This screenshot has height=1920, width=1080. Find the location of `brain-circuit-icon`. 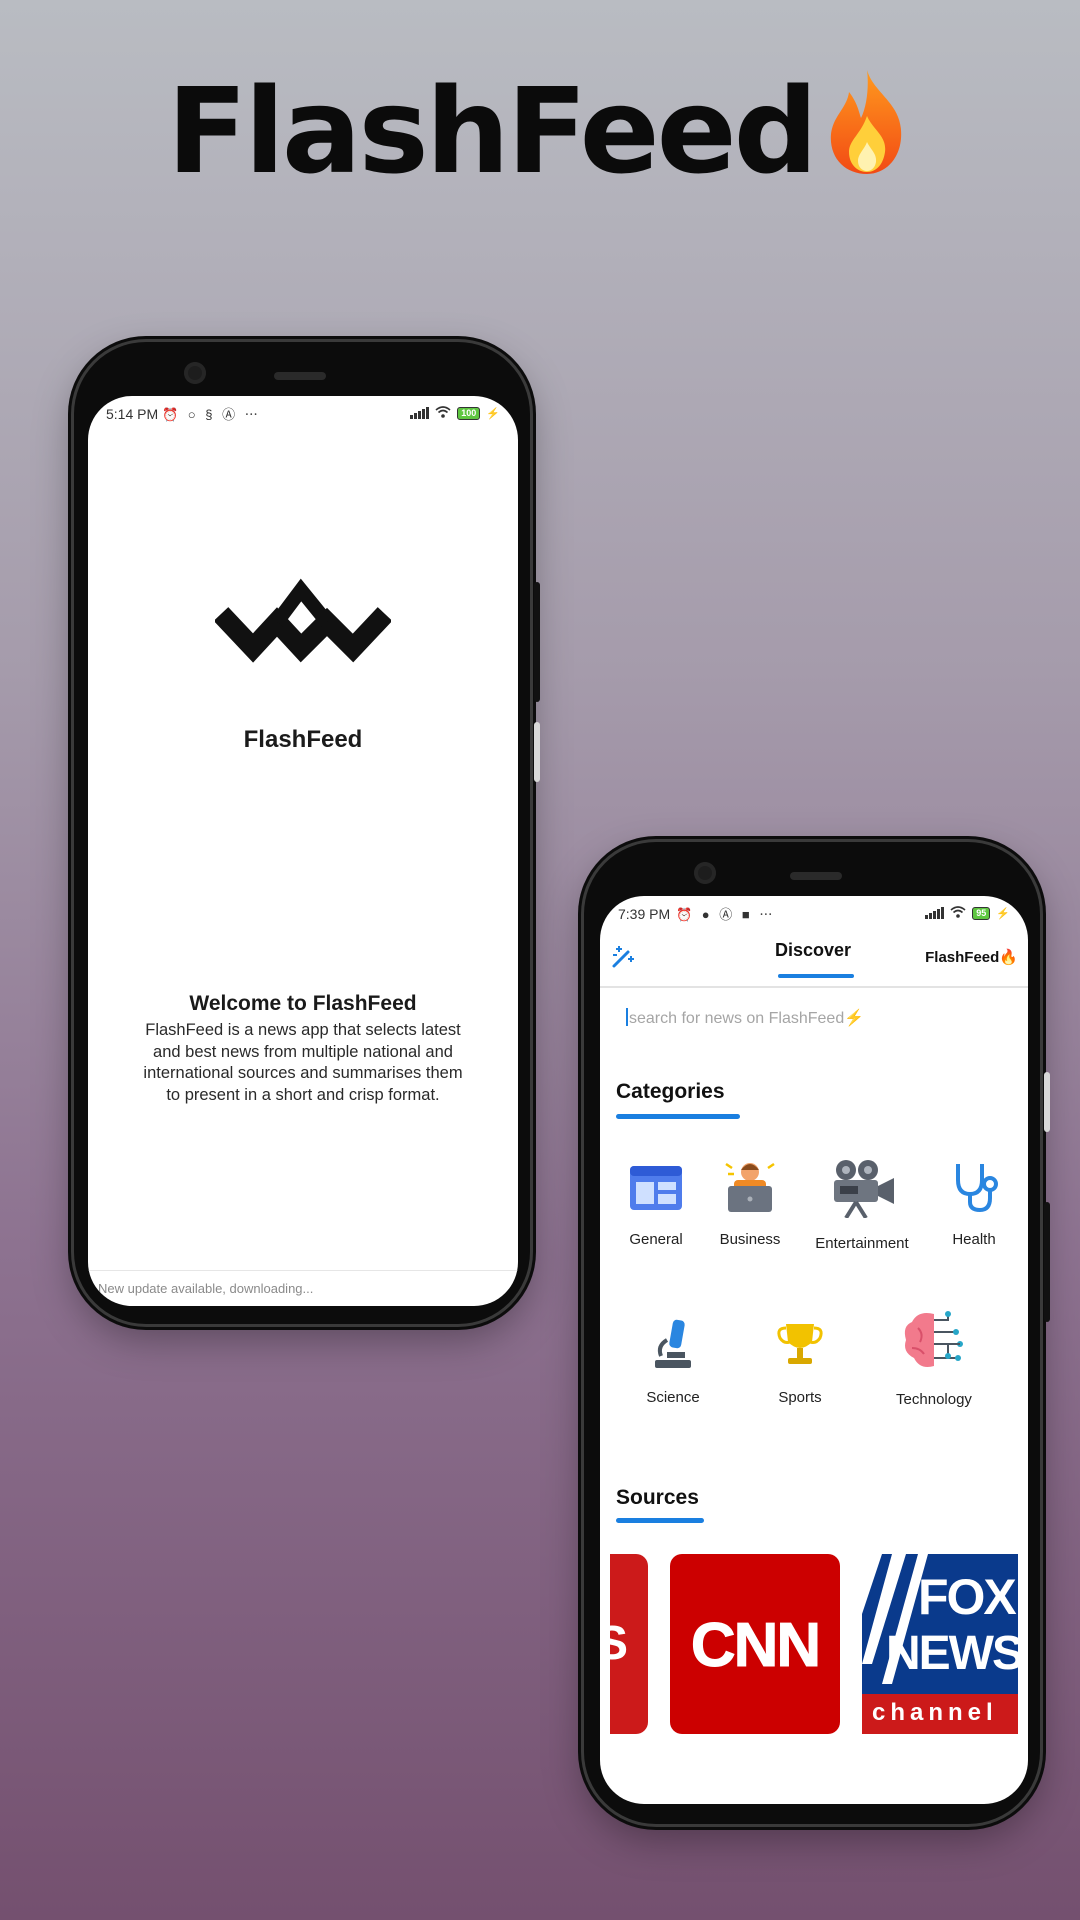

brain-circuit-icon is located at coordinates (934, 1343).